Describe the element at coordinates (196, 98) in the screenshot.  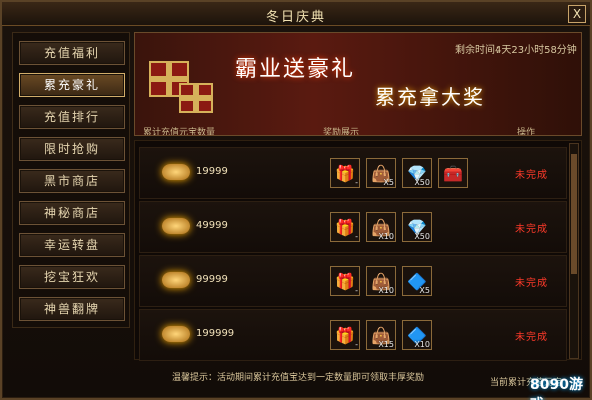
I see `gift-icon` at that location.